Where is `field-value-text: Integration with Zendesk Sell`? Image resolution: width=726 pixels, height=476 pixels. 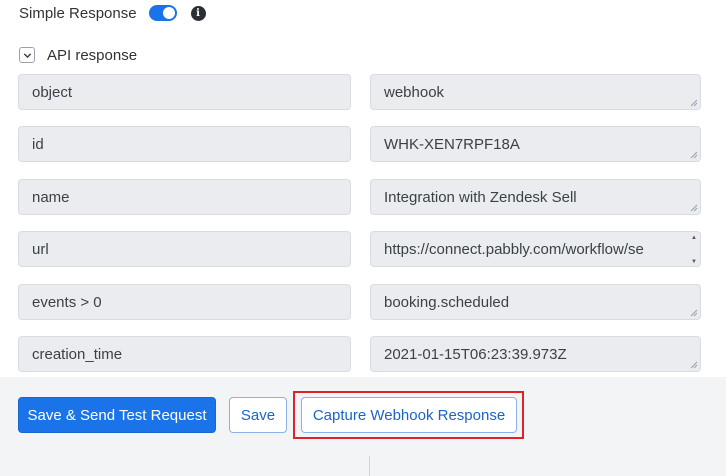
field-value-text: Integration with Zendesk Sell is located at coordinates (480, 197).